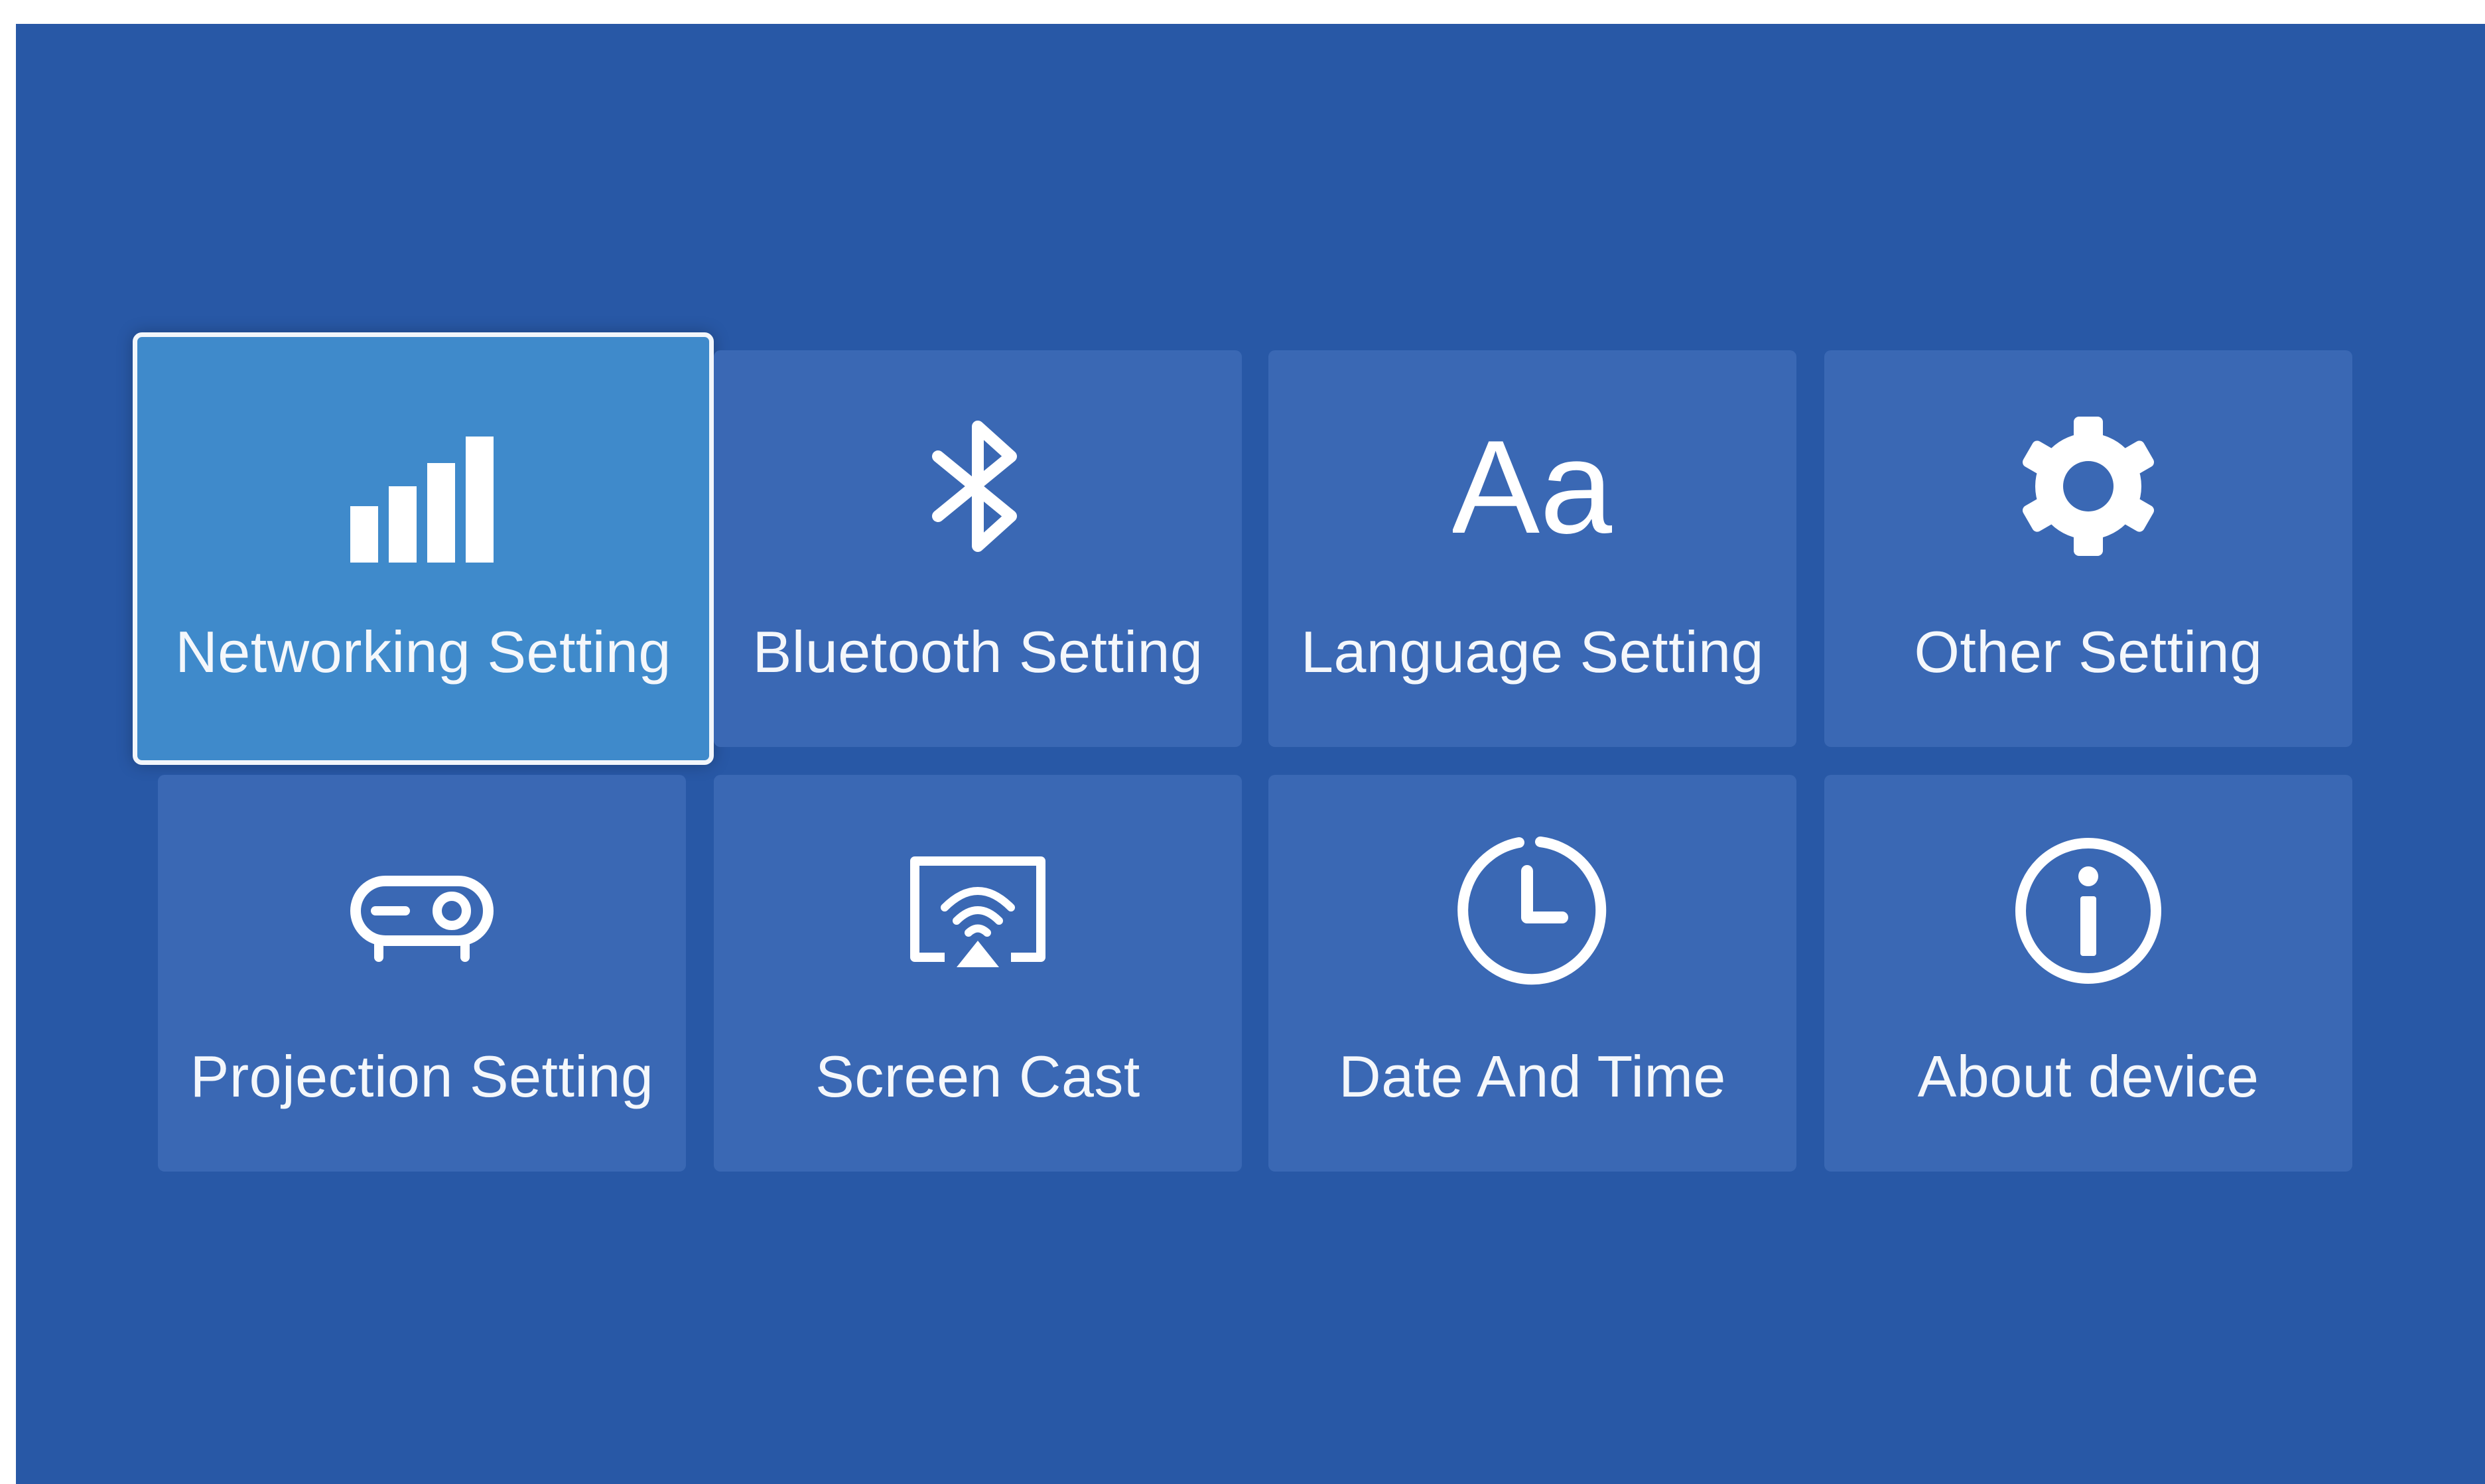 The width and height of the screenshot is (2485, 1484). What do you see at coordinates (2088, 486) in the screenshot?
I see `gear-icon` at bounding box center [2088, 486].